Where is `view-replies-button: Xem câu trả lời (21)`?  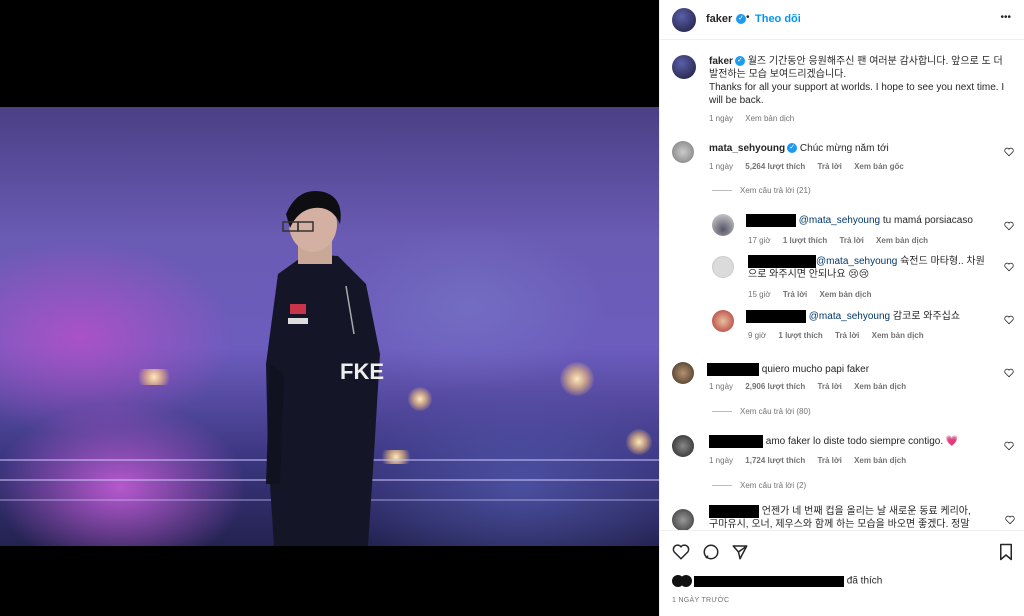 view-replies-button: Xem câu trả lời (21) is located at coordinates (761, 190).